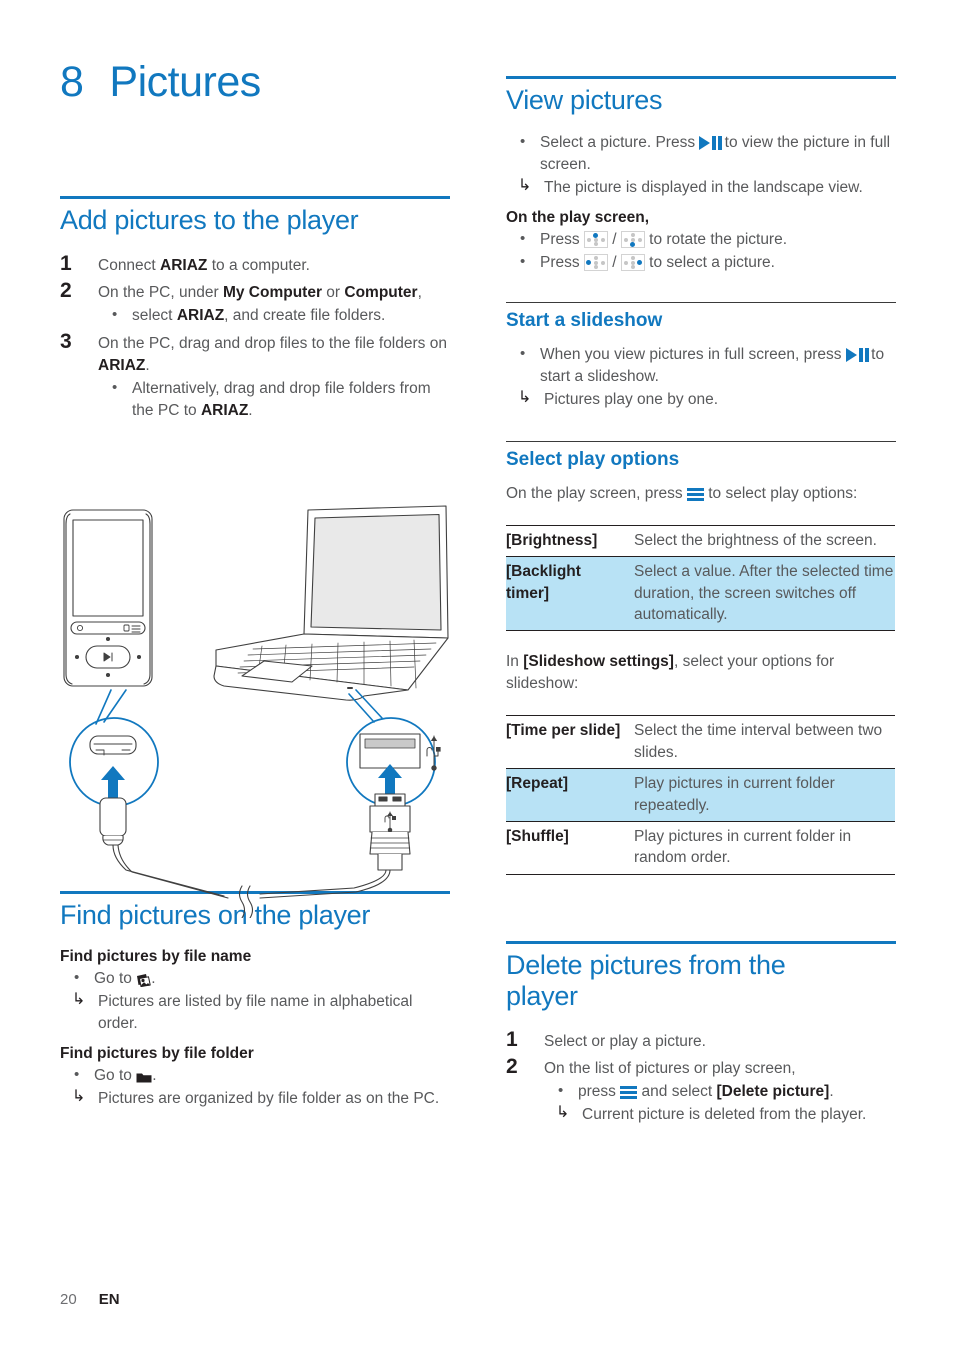  I want to click on delete-picture-label: [Delete picture], so click(773, 1092).